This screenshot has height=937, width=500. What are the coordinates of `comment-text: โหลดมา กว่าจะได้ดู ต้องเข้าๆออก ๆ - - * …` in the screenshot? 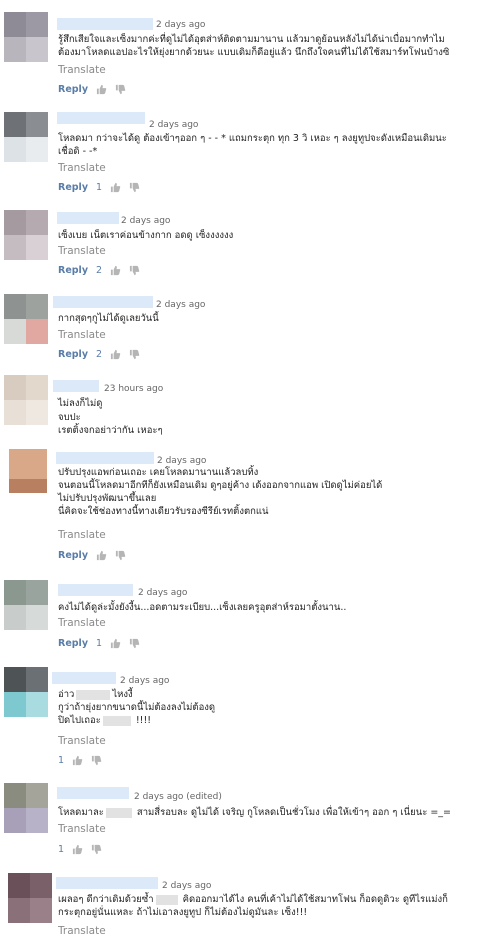 It's located at (252, 145).